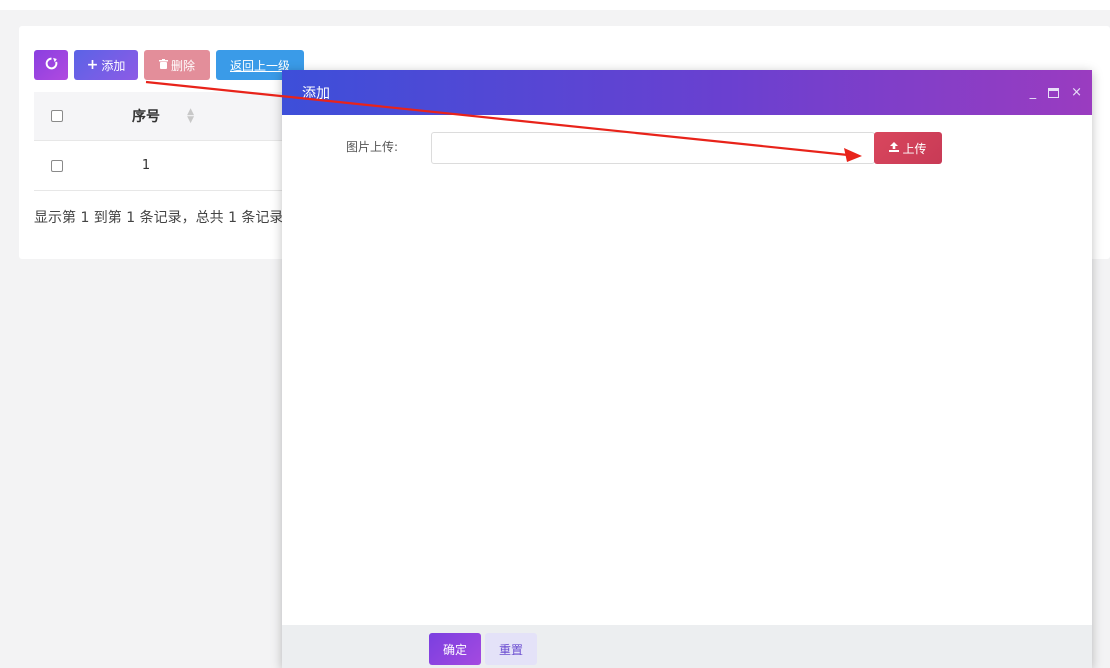 The image size is (1110, 668). I want to click on upload-button: 上传, so click(908, 148).